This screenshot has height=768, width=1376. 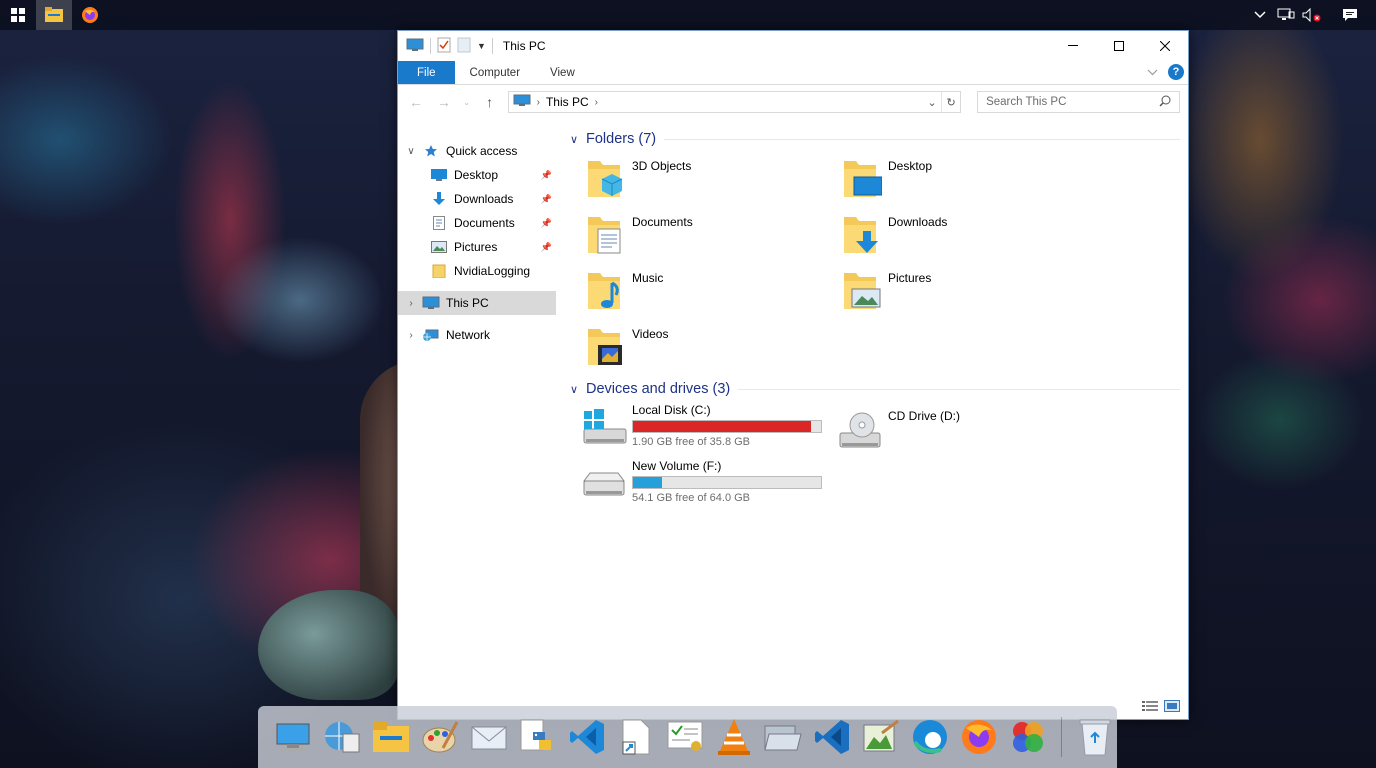 I want to click on image-editor-icon, so click(x=880, y=737).